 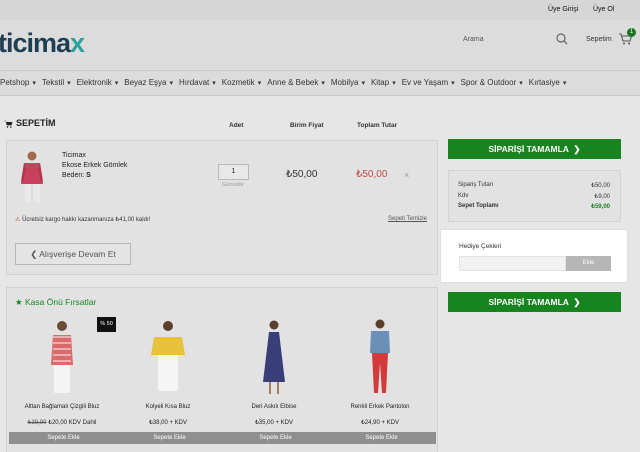 I want to click on kasa-heading: ★ Kasa Önü Fırsatlar, so click(x=55, y=302).